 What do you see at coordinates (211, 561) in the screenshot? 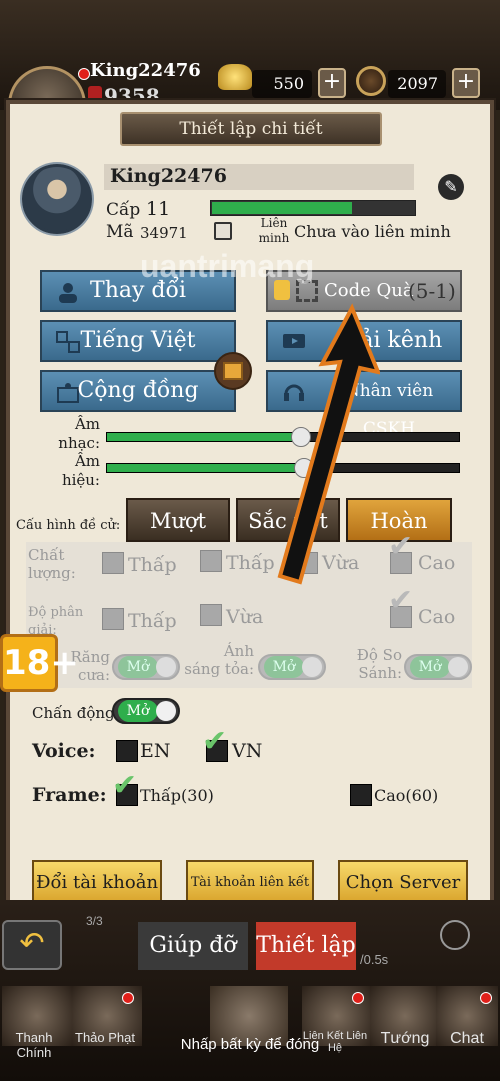
I see `quality-low2-checkbox` at bounding box center [211, 561].